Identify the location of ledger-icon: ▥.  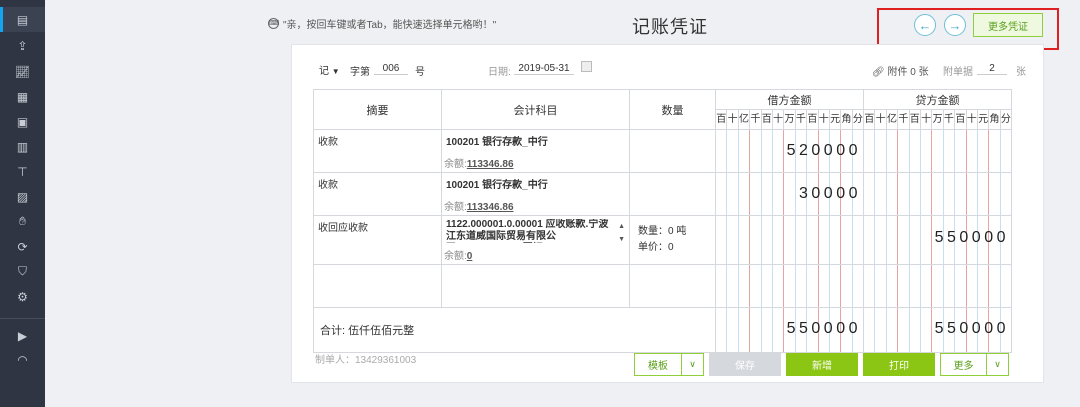
(22, 146).